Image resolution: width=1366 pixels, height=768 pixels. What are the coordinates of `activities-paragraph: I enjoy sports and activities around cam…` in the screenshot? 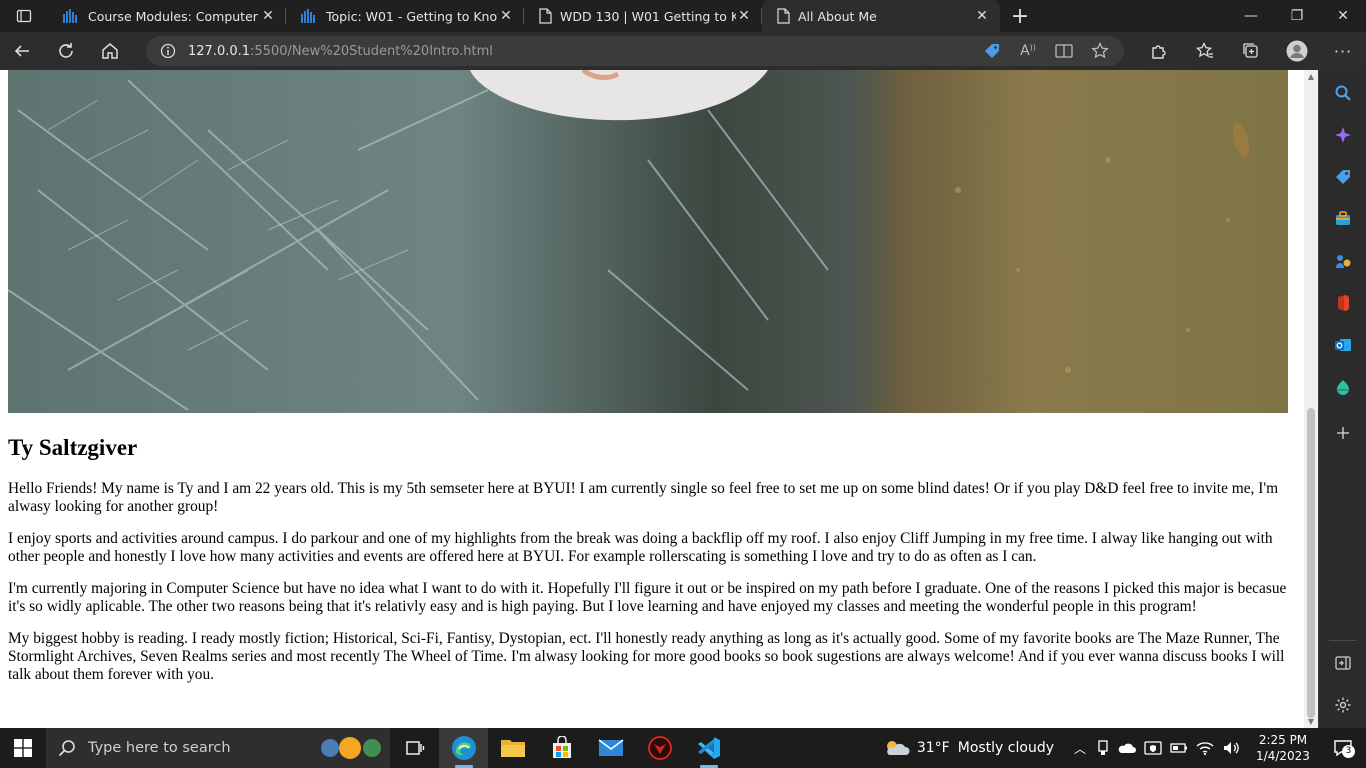 It's located at (640, 547).